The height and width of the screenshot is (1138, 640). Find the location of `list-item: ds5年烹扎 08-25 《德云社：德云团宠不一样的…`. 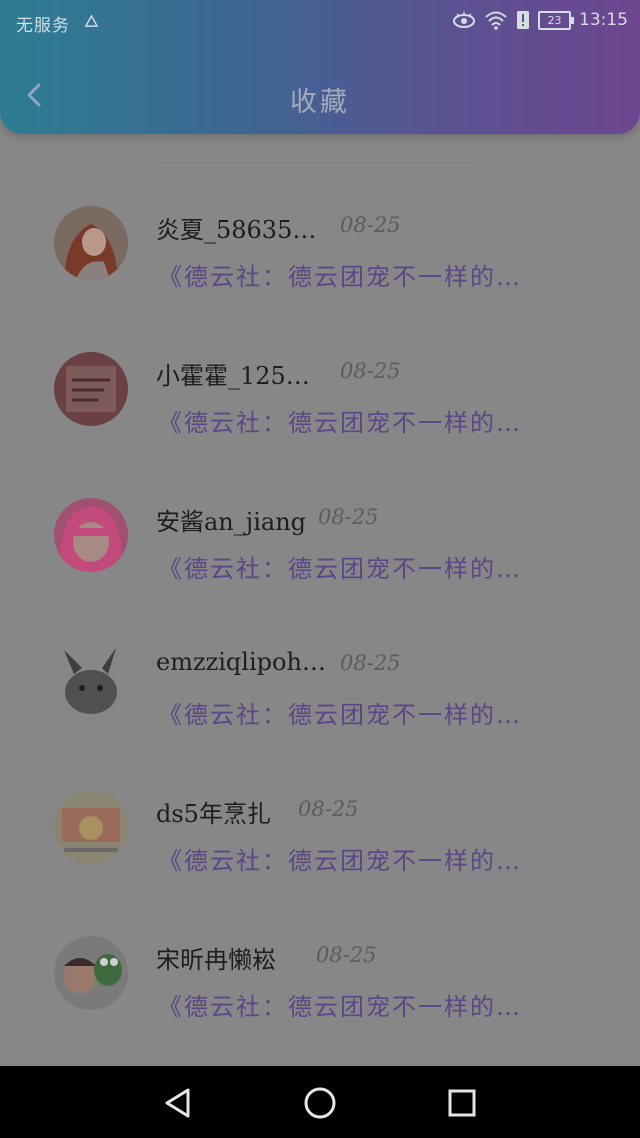

list-item: ds5年烹扎 08-25 《德云社：德云团宠不一样的… is located at coordinates (320, 815).